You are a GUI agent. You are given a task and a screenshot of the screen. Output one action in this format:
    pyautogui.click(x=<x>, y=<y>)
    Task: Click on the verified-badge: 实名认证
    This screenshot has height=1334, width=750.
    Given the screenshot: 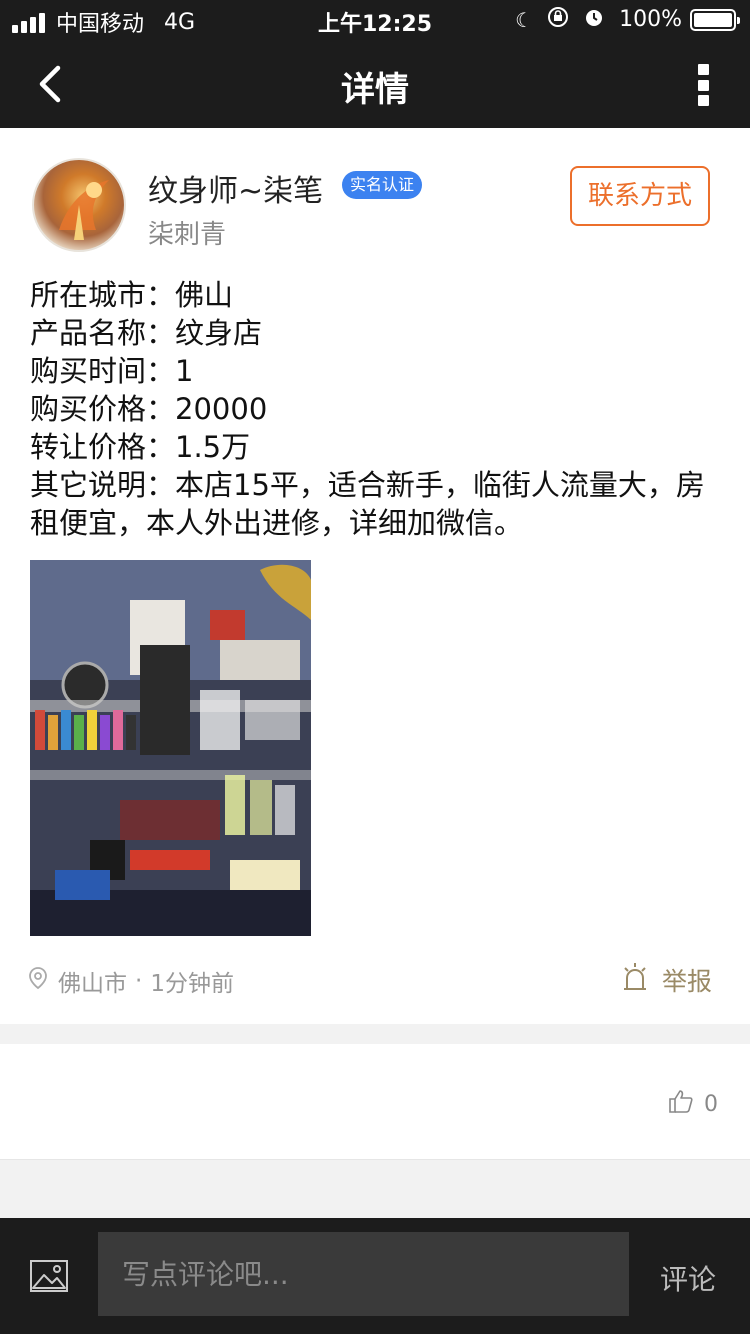 What is the action you would take?
    pyautogui.click(x=382, y=185)
    